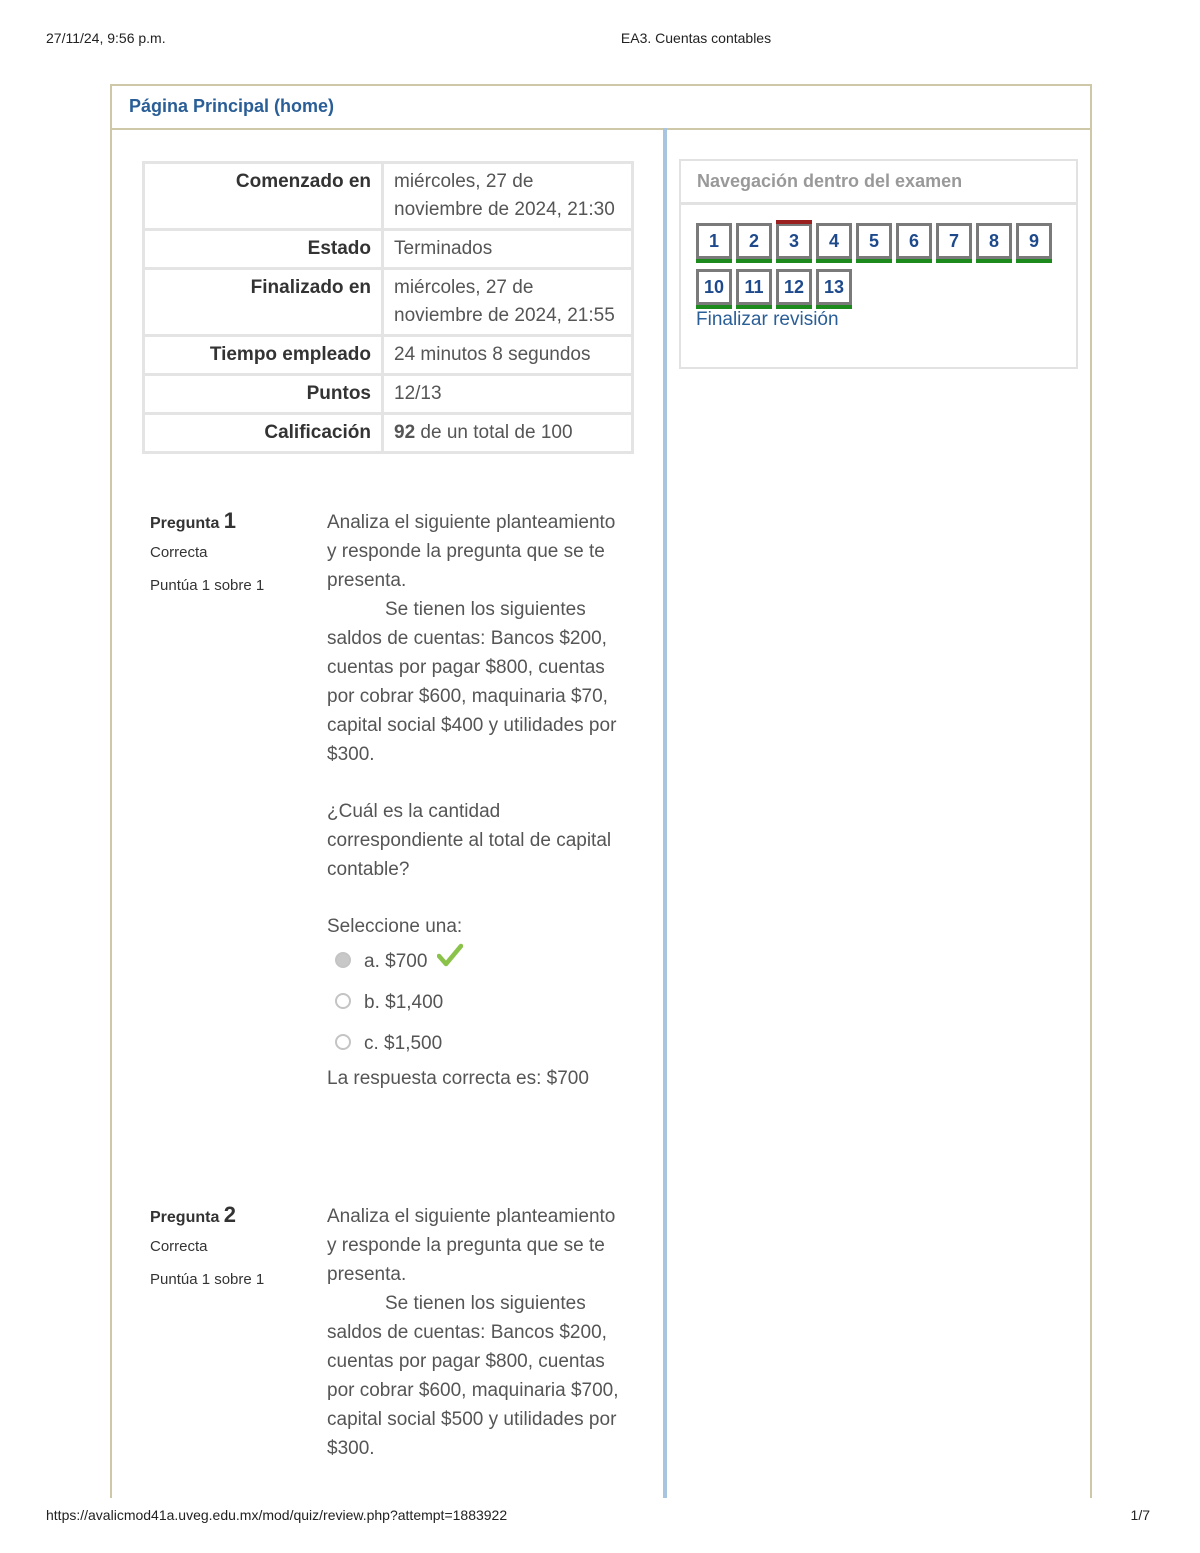  Describe the element at coordinates (714, 289) in the screenshot. I see `quiz-nav-button-10: 10` at that location.